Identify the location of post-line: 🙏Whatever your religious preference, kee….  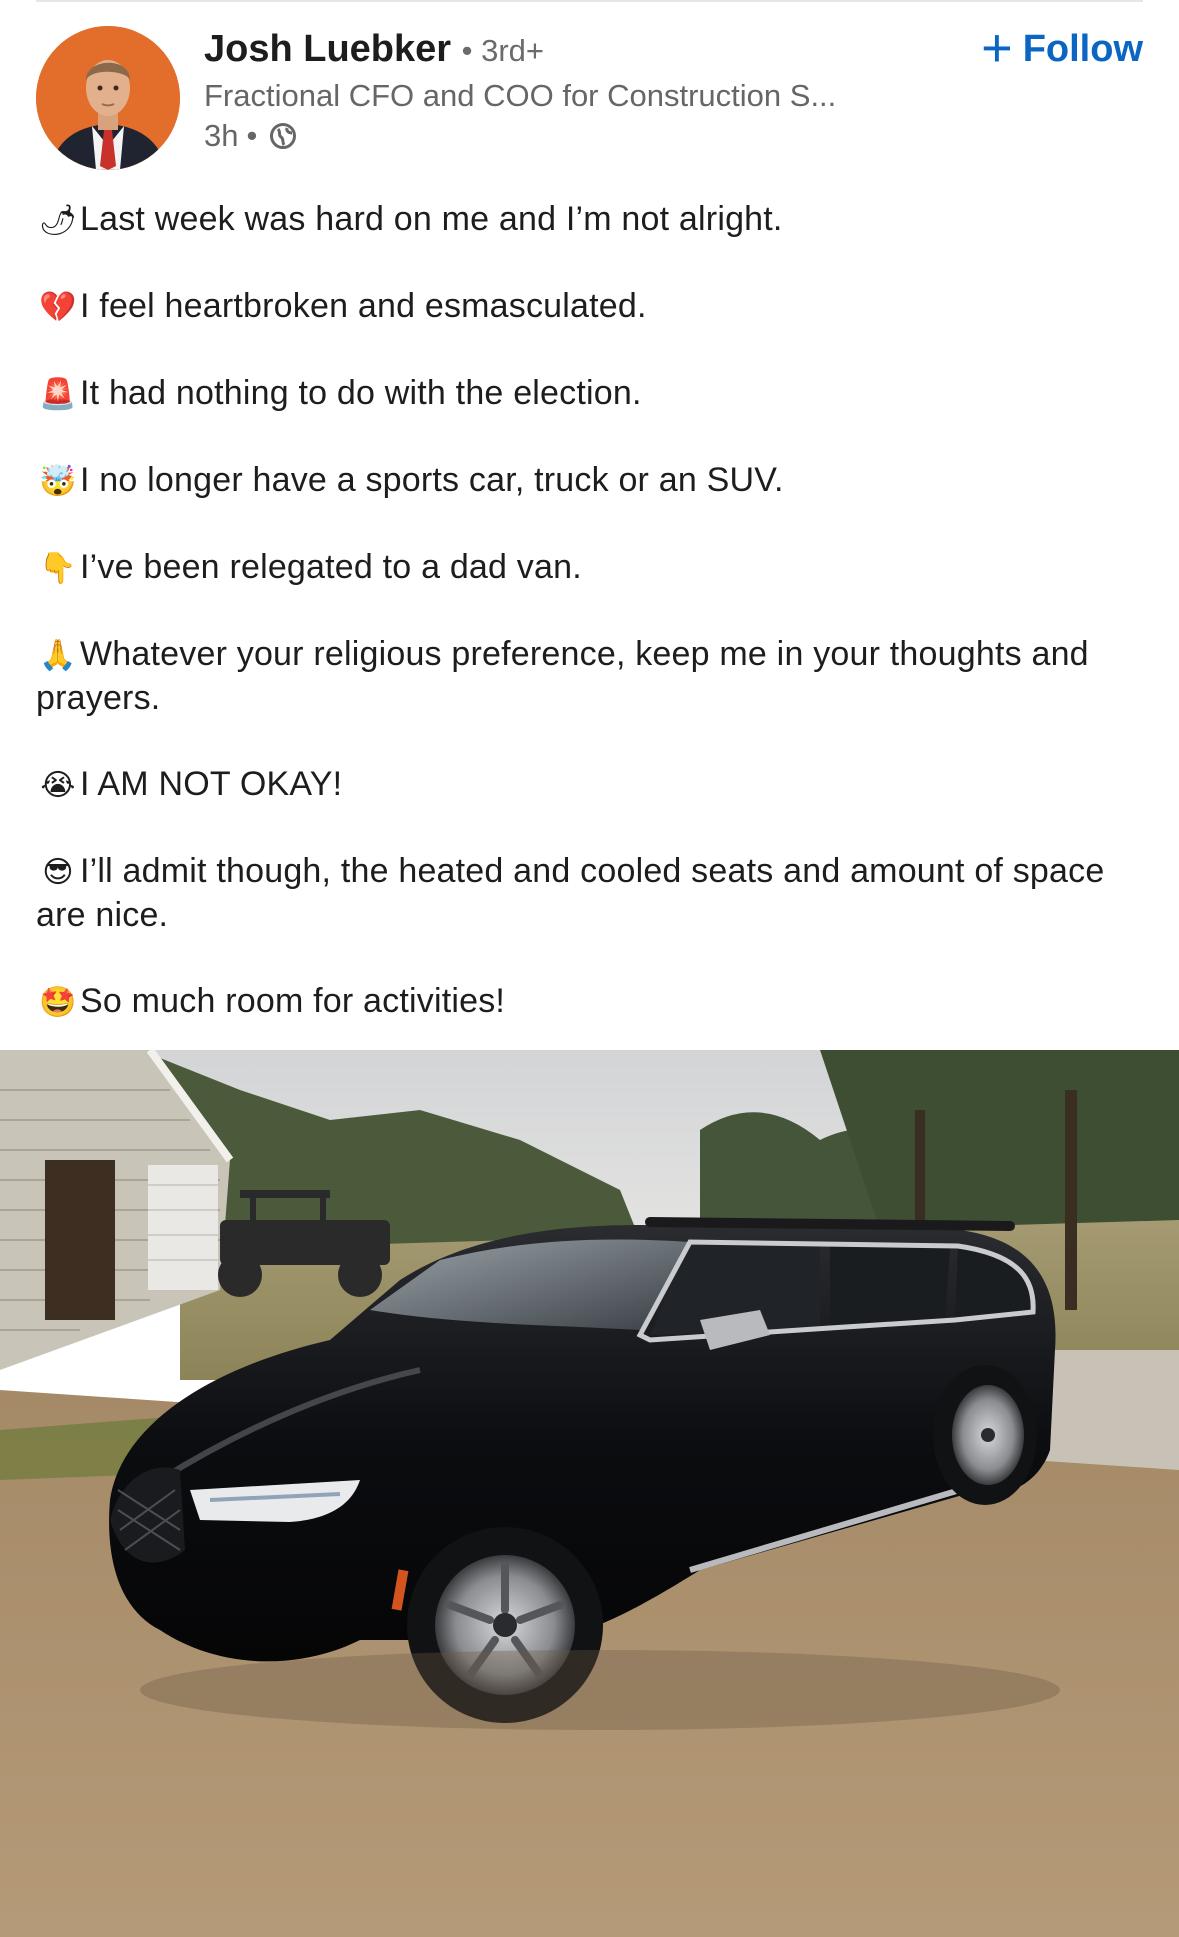
(591, 676).